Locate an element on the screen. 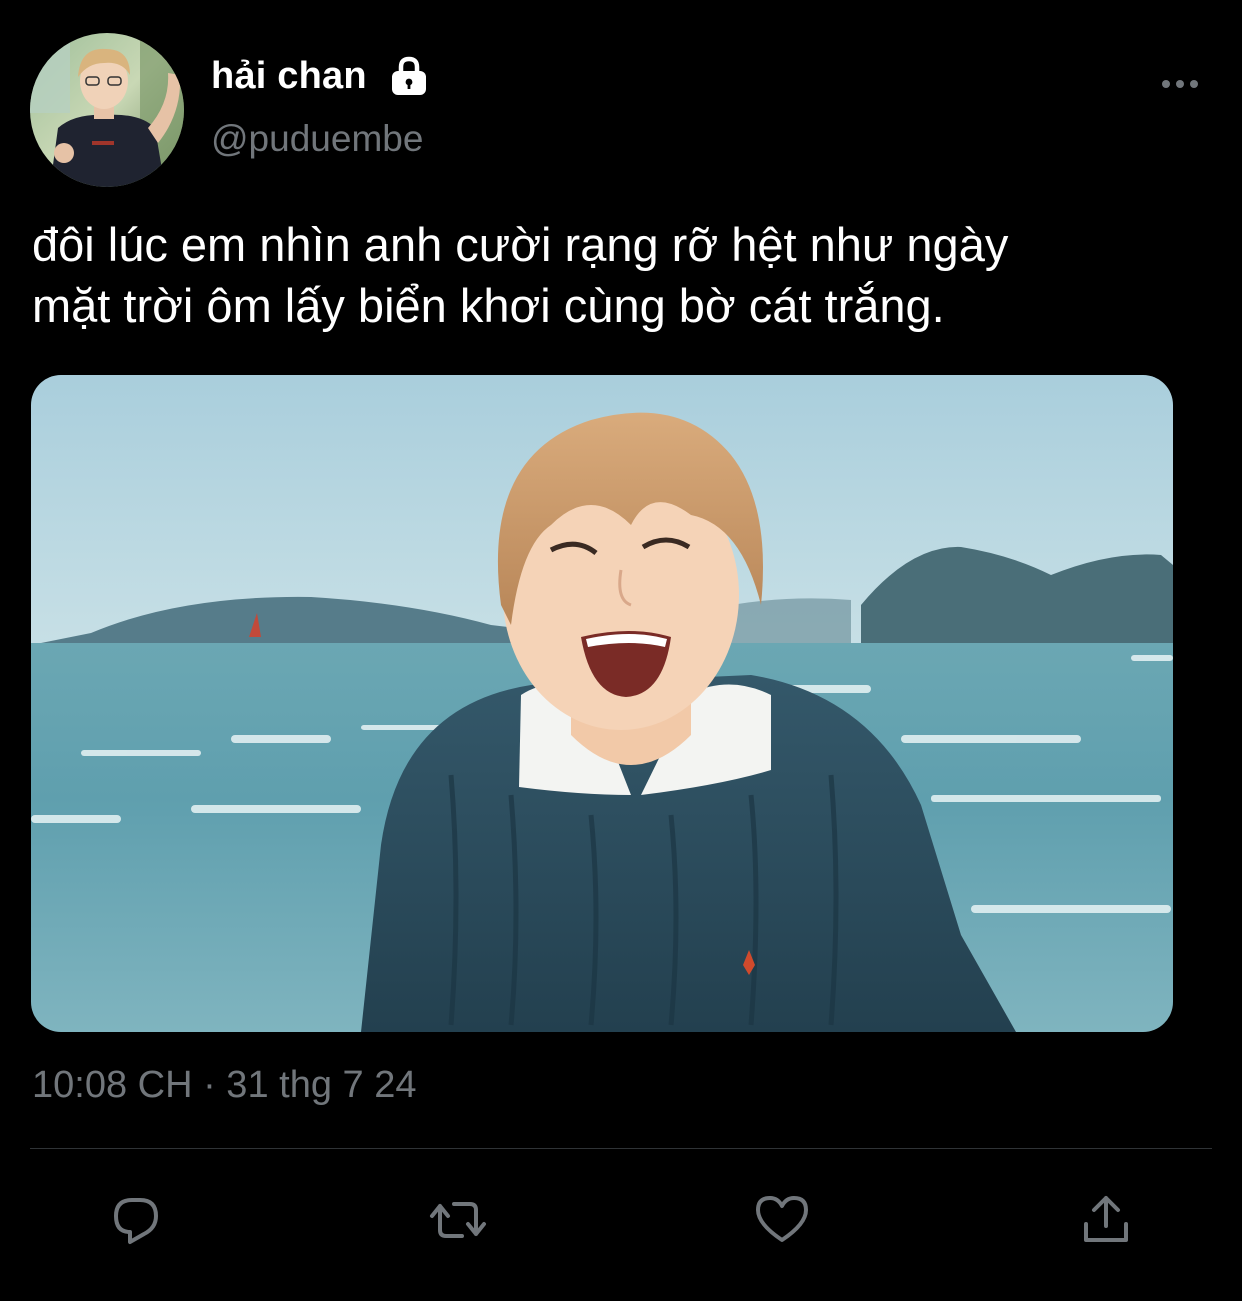  author-display-name: hải chan is located at coordinates (289, 76).